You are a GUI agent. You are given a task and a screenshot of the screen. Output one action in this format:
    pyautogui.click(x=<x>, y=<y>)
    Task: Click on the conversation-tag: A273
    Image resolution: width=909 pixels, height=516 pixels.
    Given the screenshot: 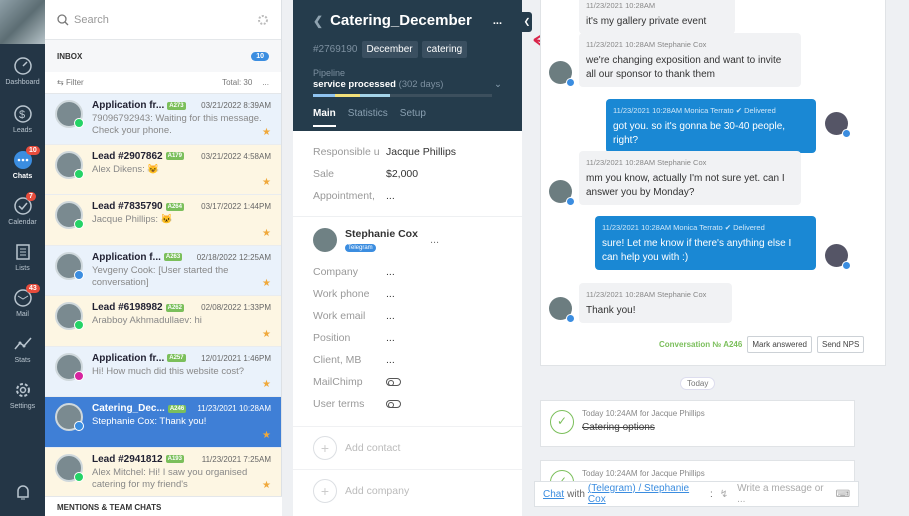 What is the action you would take?
    pyautogui.click(x=176, y=105)
    